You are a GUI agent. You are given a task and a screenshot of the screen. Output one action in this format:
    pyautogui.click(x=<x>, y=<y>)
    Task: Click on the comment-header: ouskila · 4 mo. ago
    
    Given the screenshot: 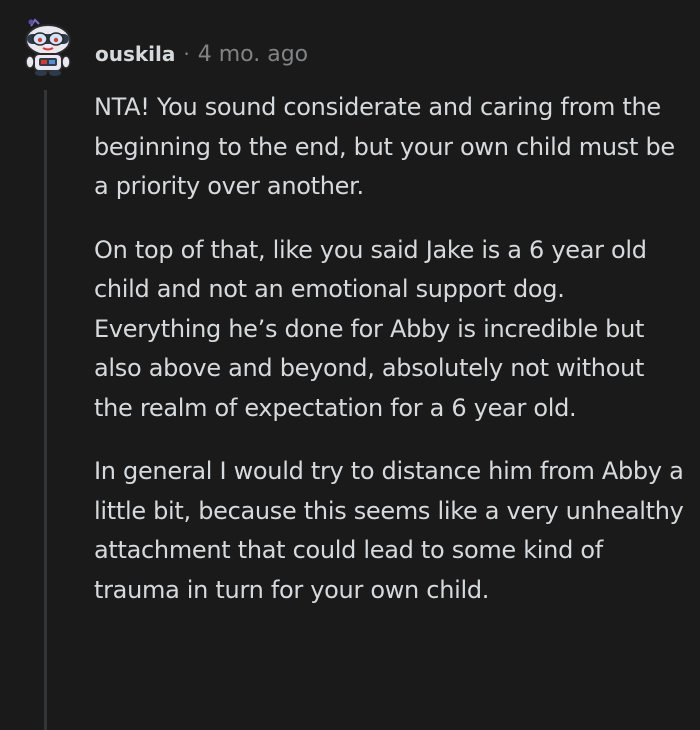 What is the action you would take?
    pyautogui.click(x=201, y=54)
    